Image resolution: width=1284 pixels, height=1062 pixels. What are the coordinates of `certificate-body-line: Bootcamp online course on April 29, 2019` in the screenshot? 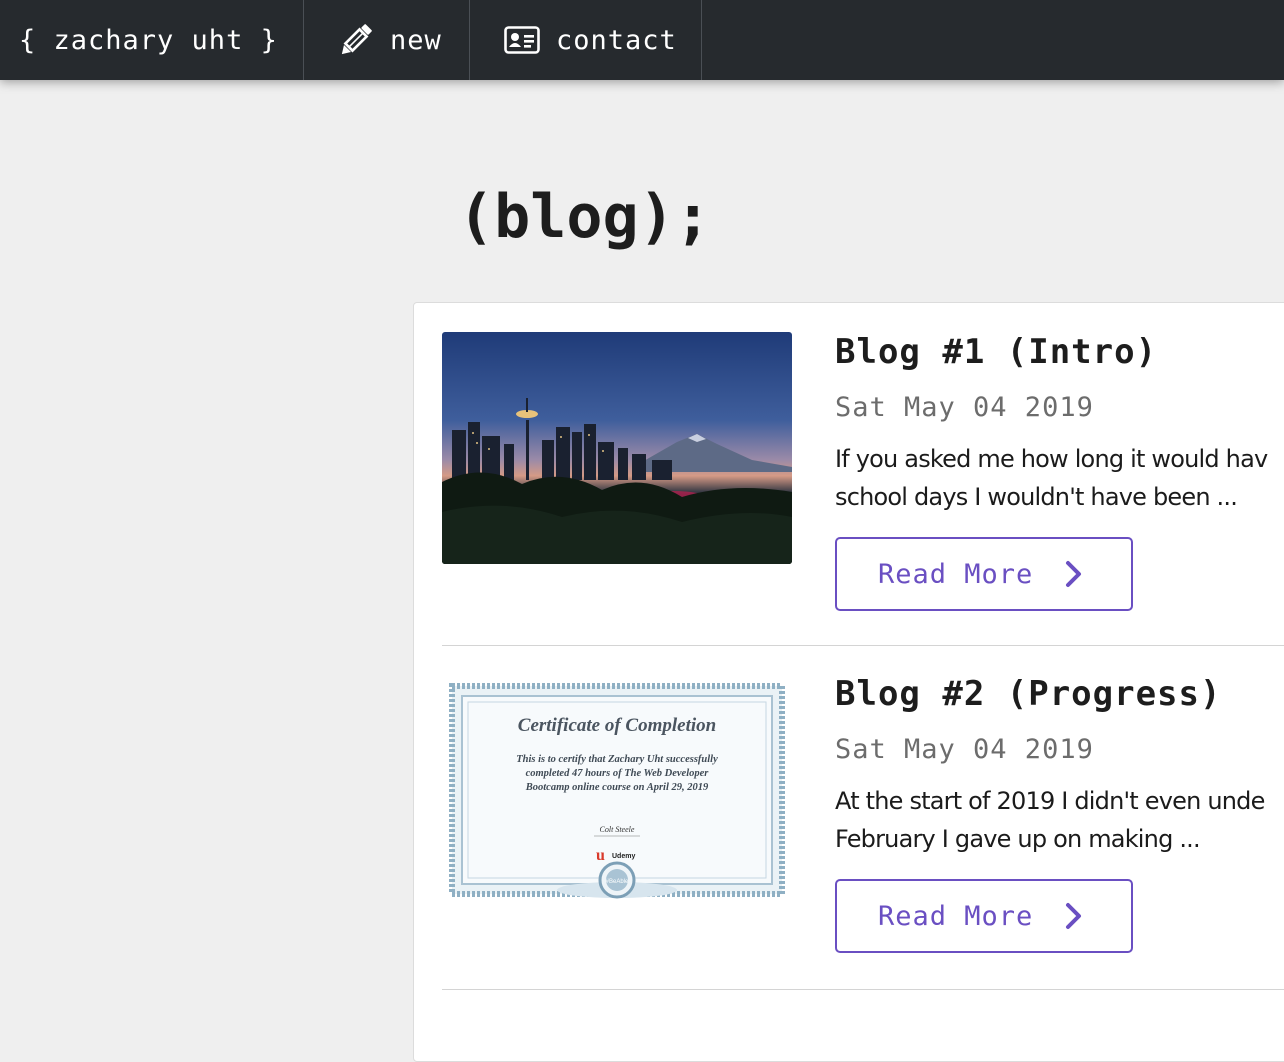 It's located at (617, 787).